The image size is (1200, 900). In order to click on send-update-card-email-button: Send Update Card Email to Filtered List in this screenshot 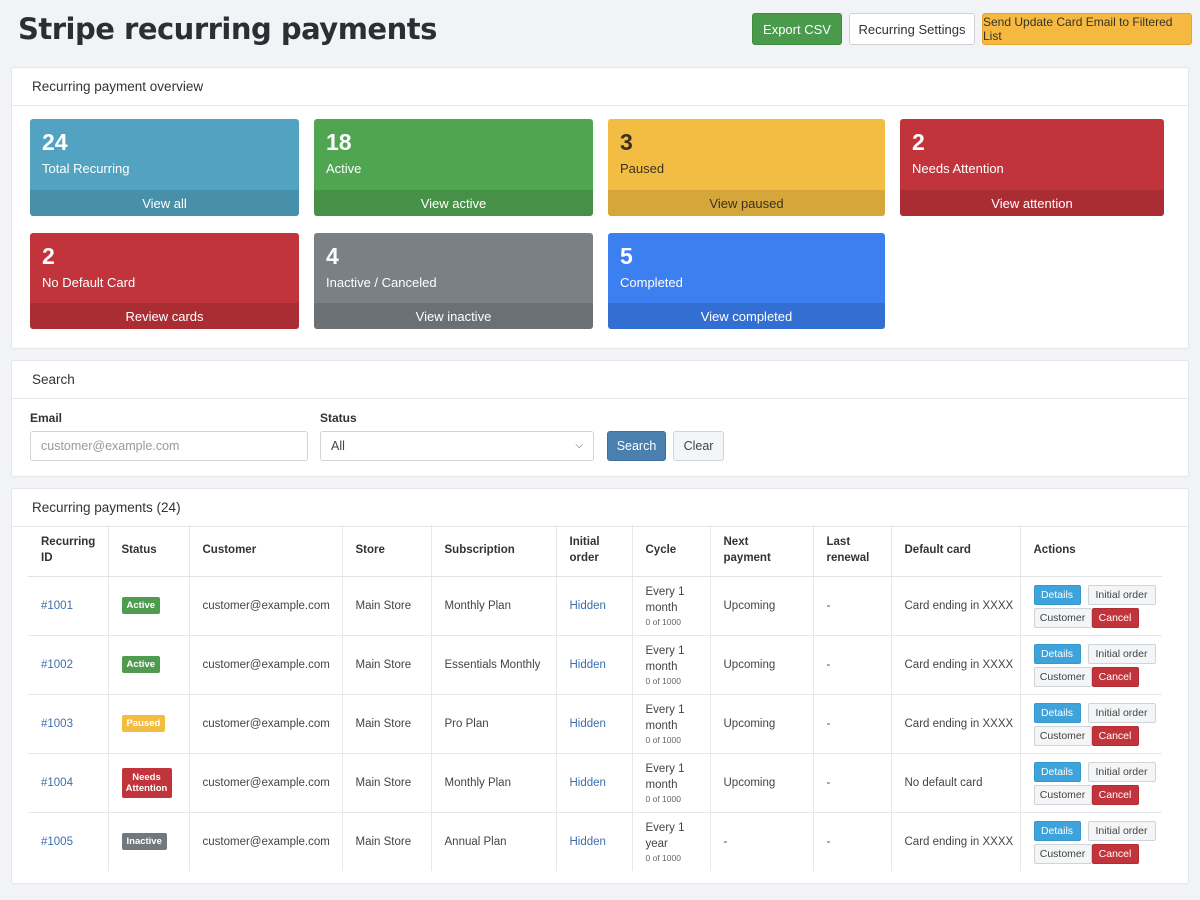, I will do `click(1087, 29)`.